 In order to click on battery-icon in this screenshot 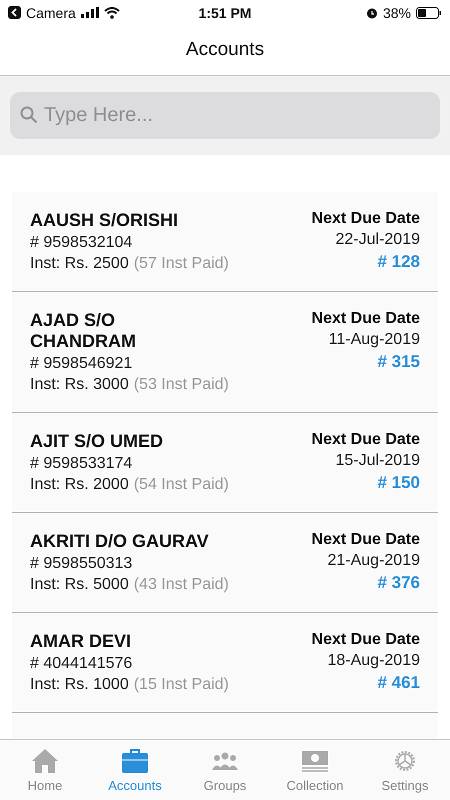, I will do `click(429, 12)`.